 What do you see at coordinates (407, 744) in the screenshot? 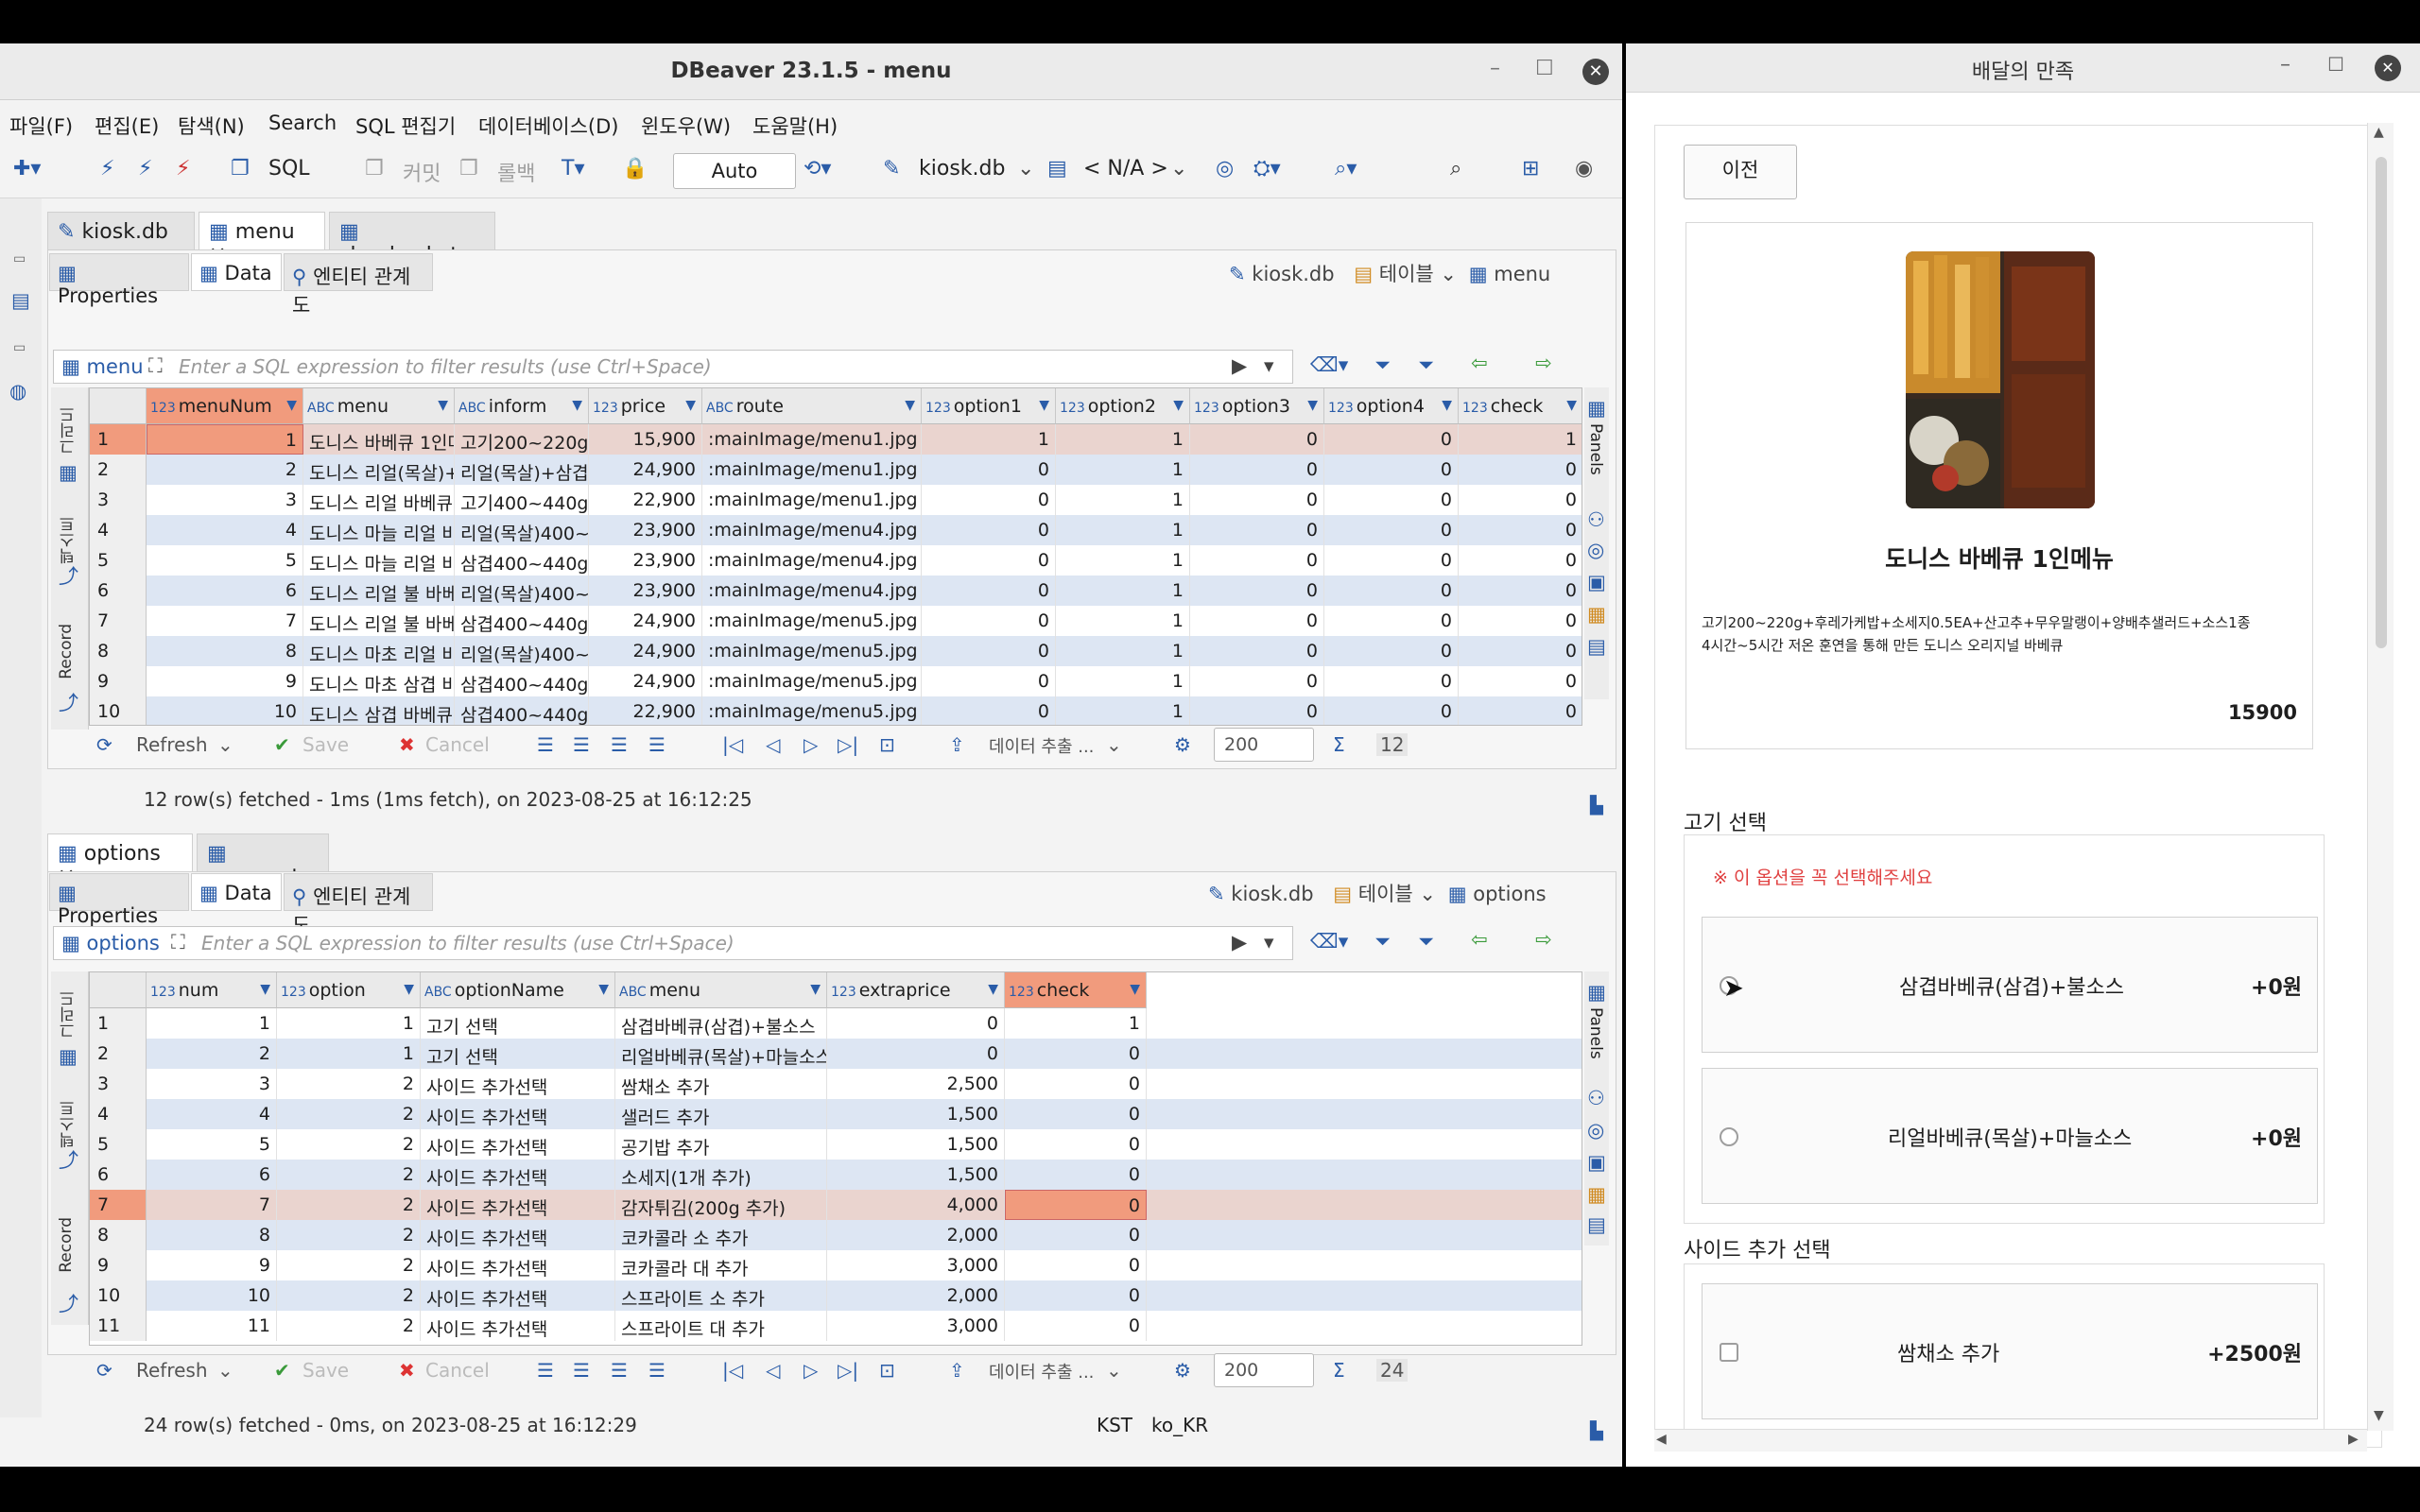
I see `cancel-icon: ✖` at bounding box center [407, 744].